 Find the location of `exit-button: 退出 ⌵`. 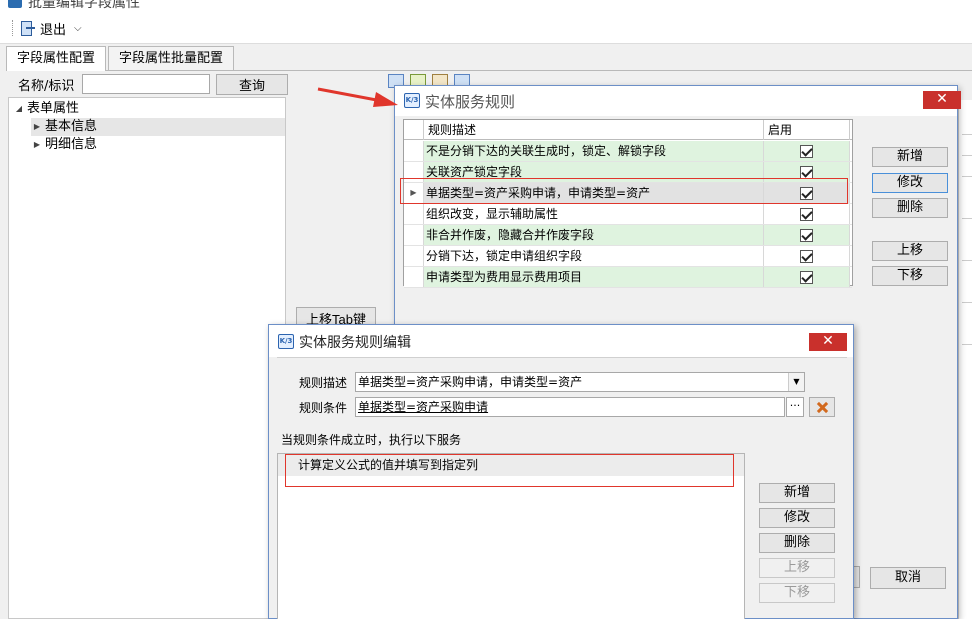

exit-button: 退出 ⌵ is located at coordinates (51, 28).